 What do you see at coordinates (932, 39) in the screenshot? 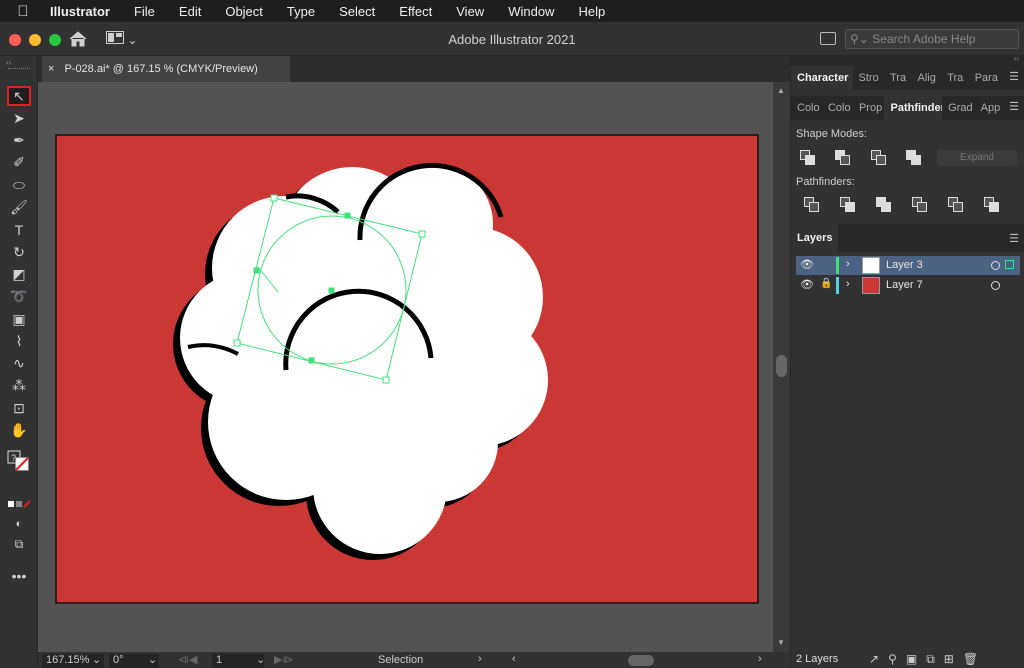
I see `search-help-field: ⚲⌄ Search Adobe Help` at bounding box center [932, 39].